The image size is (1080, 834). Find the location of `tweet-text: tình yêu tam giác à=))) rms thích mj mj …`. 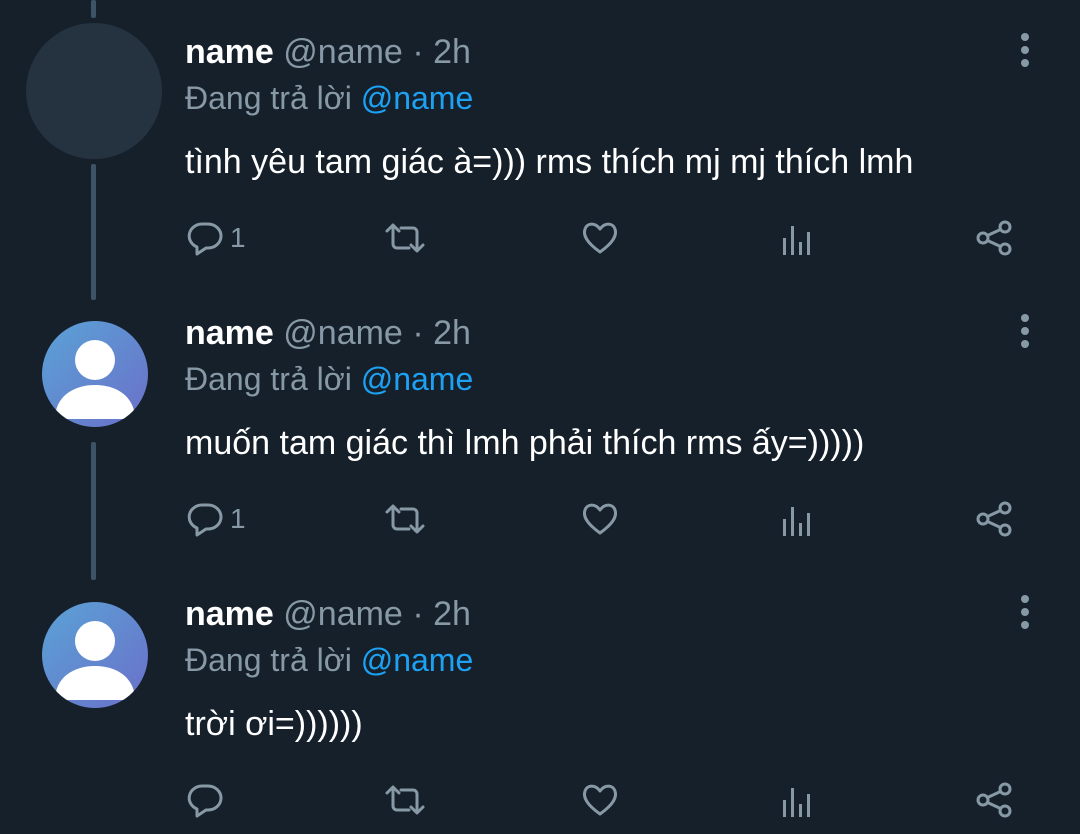

tweet-text: tình yêu tam giác à=))) rms thích mj mj … is located at coordinates (549, 162).